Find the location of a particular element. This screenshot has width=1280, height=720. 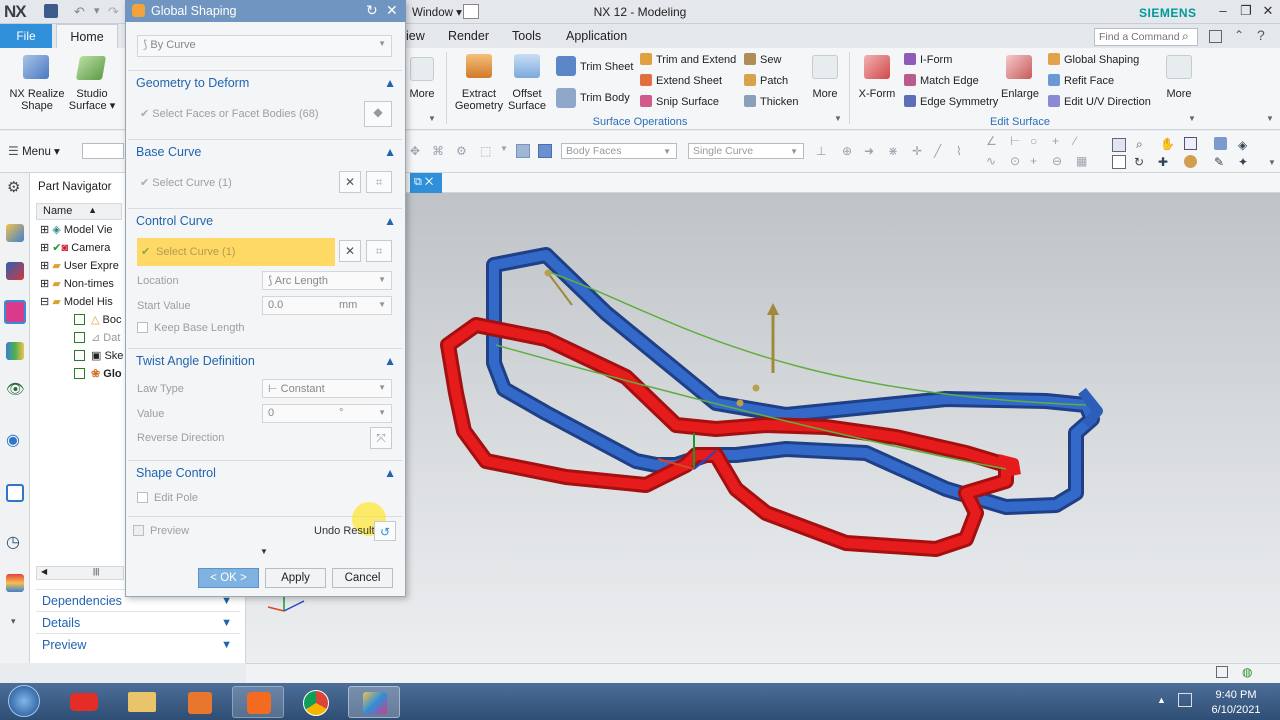

clock: 9:40 PM 6/10/2021 is located at coordinates (1236, 703).